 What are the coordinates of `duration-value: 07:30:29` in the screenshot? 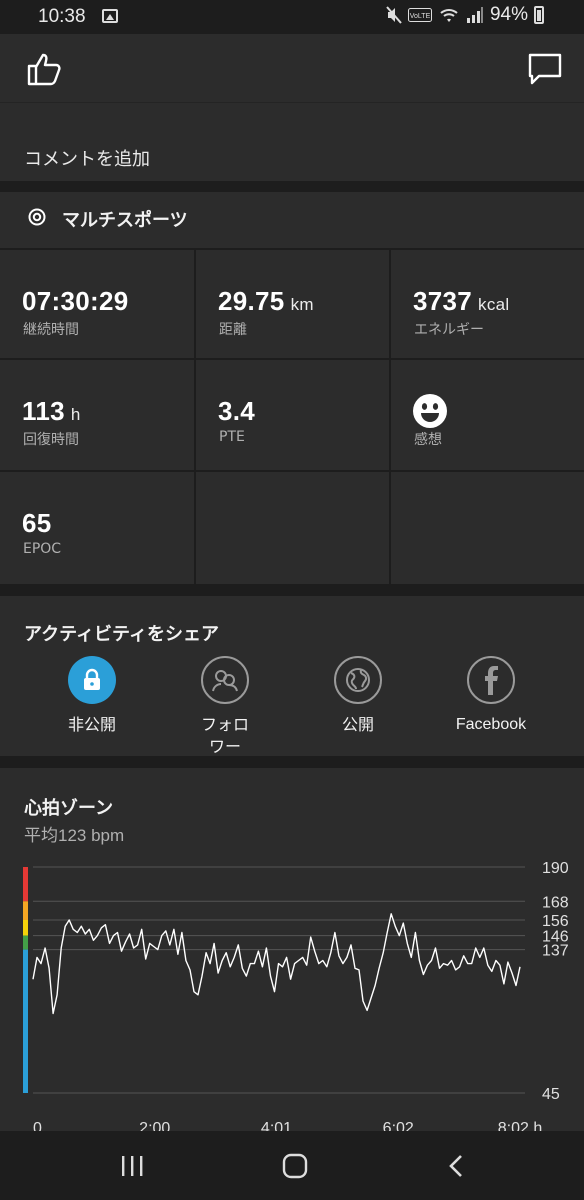 It's located at (75, 301).